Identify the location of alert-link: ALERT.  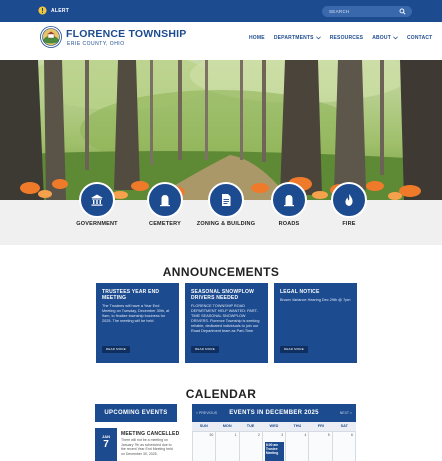
(53, 10).